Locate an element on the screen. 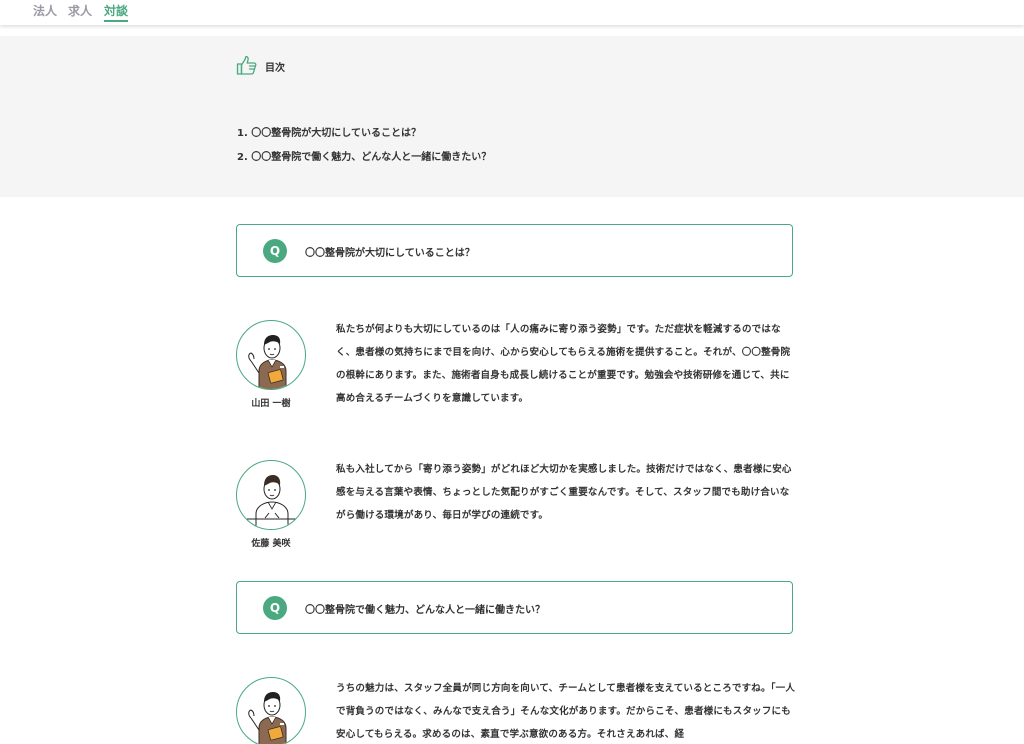  question-text: 〇〇整骨院で働く魅力、どんな人と一緒に働きたい？ is located at coordinates (425, 610).